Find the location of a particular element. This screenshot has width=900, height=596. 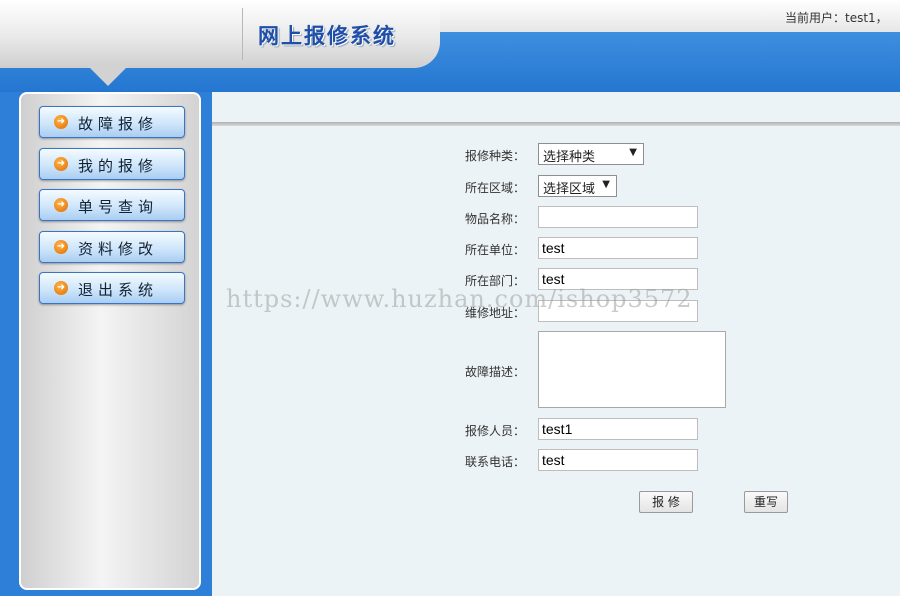

nav-item-fault-report: ➜ 故障报修 is located at coordinates (112, 122).